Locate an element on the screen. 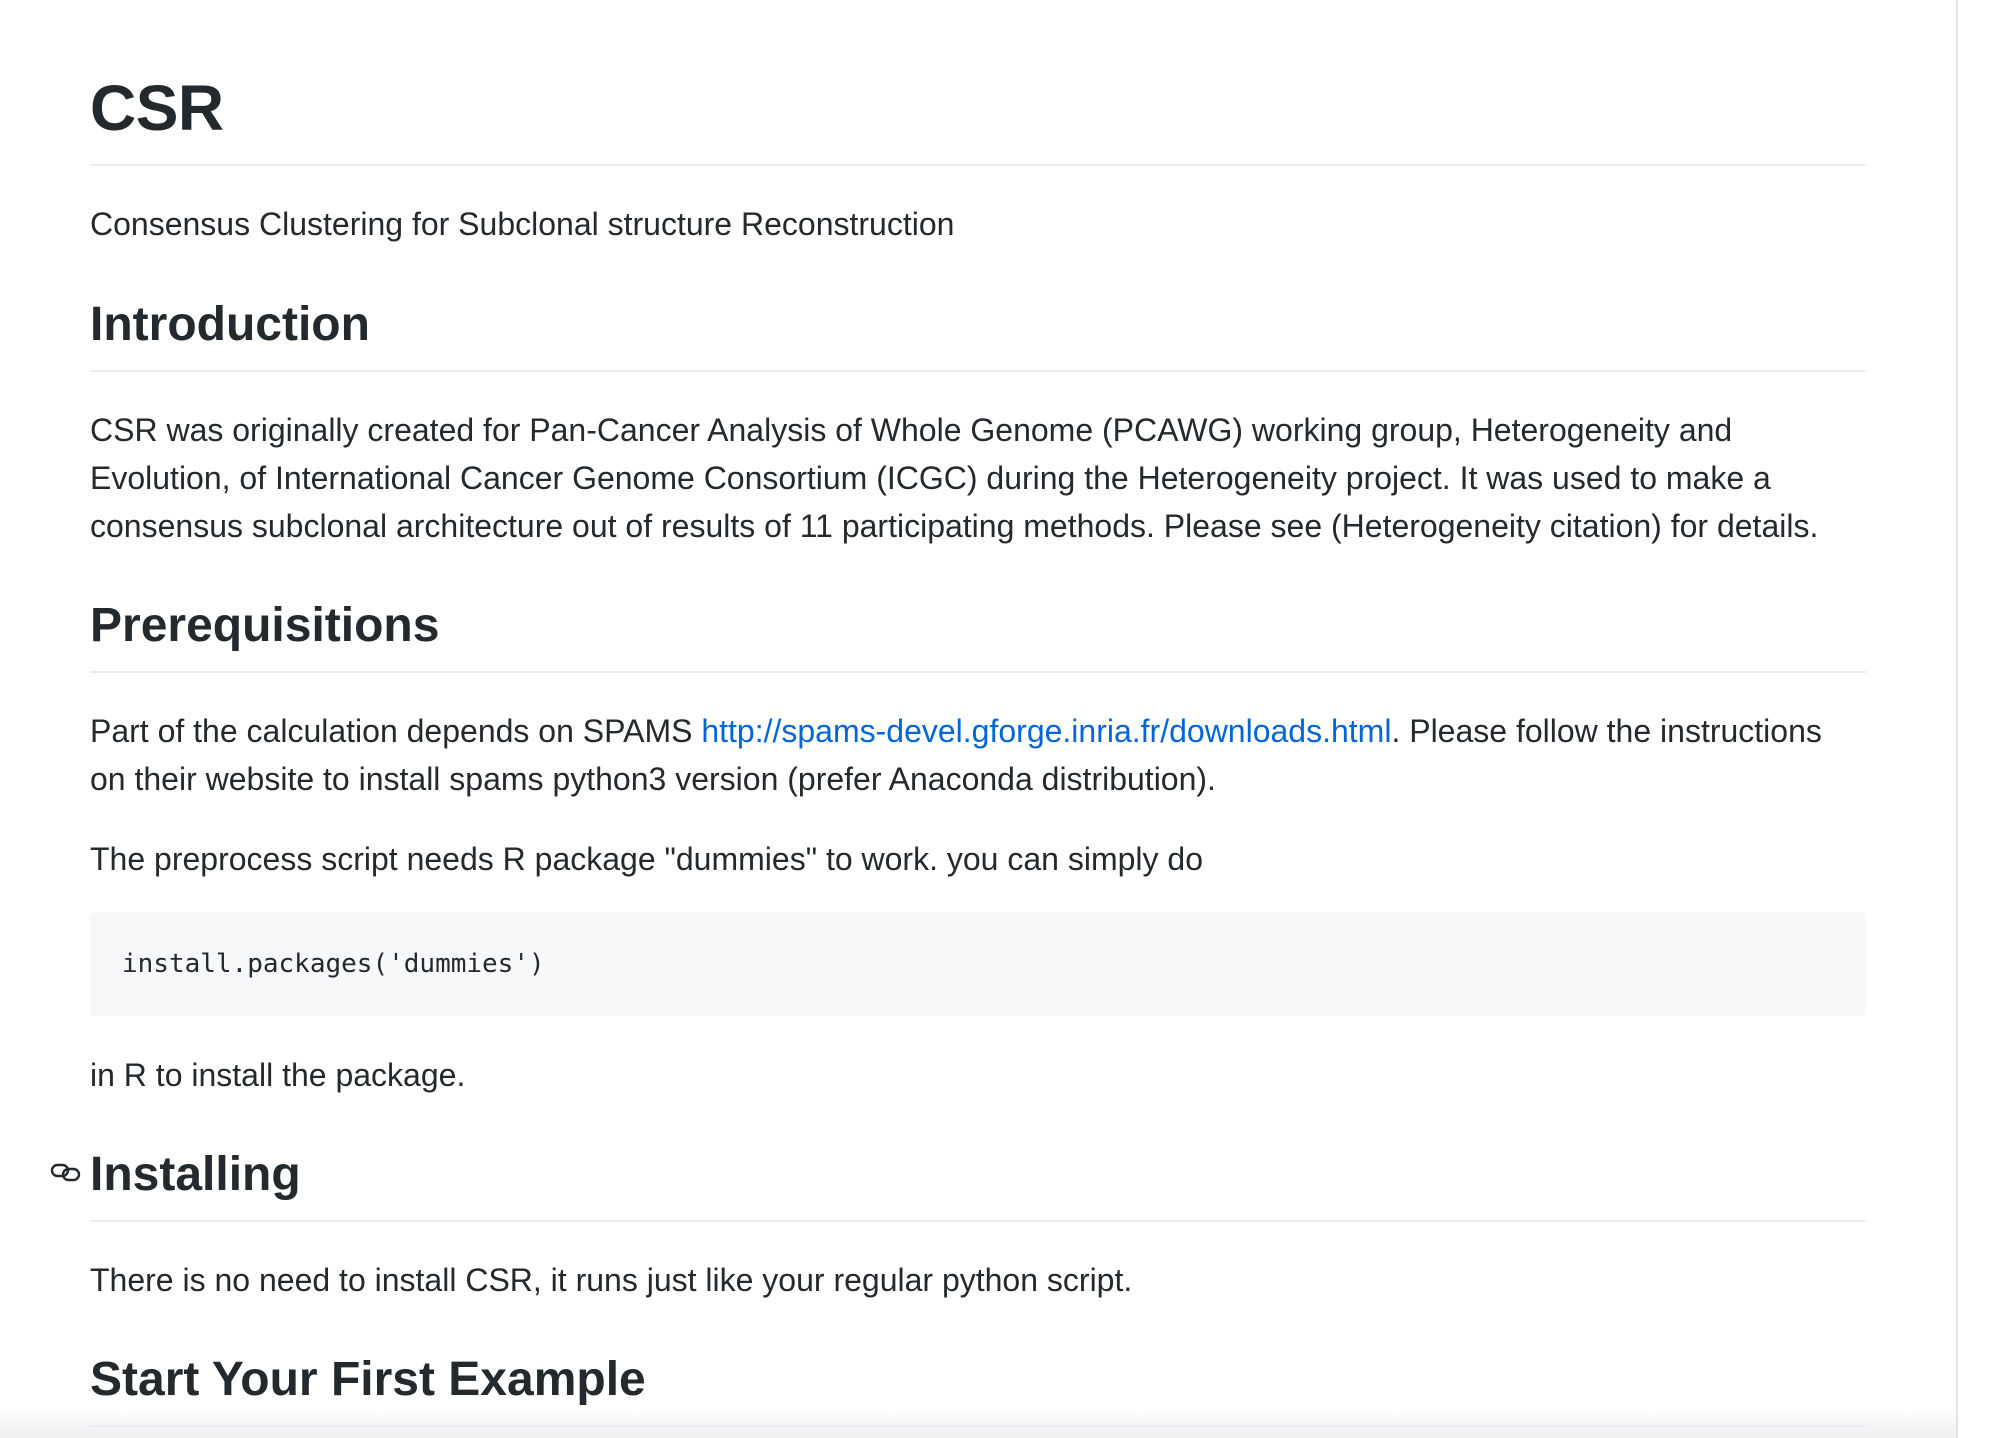 This screenshot has width=2004, height=1438. page-right-border is located at coordinates (1957, 719).